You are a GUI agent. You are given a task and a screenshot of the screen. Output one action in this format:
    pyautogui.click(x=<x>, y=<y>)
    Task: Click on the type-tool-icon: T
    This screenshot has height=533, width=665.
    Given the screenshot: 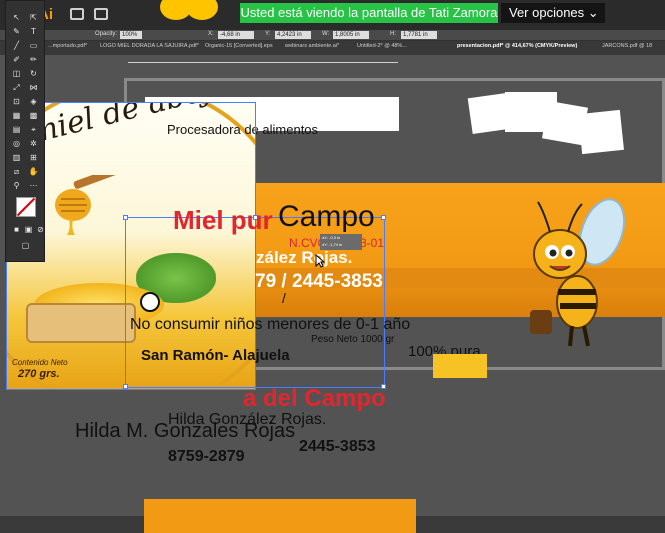 What is the action you would take?
    pyautogui.click(x=33, y=31)
    